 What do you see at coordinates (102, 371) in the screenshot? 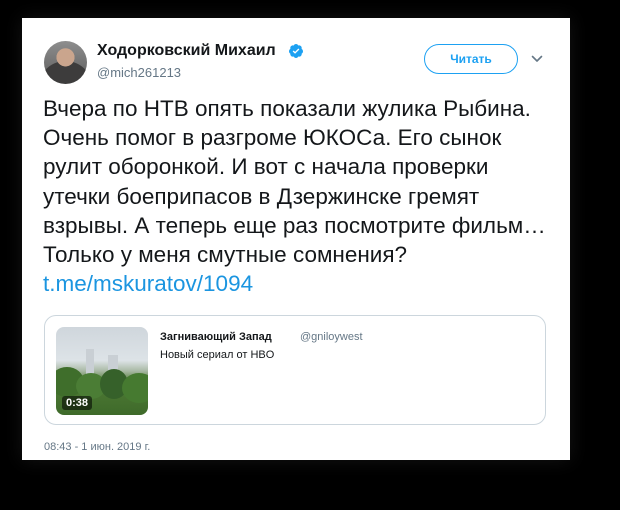
I see `video-thumbnail: 0:38` at bounding box center [102, 371].